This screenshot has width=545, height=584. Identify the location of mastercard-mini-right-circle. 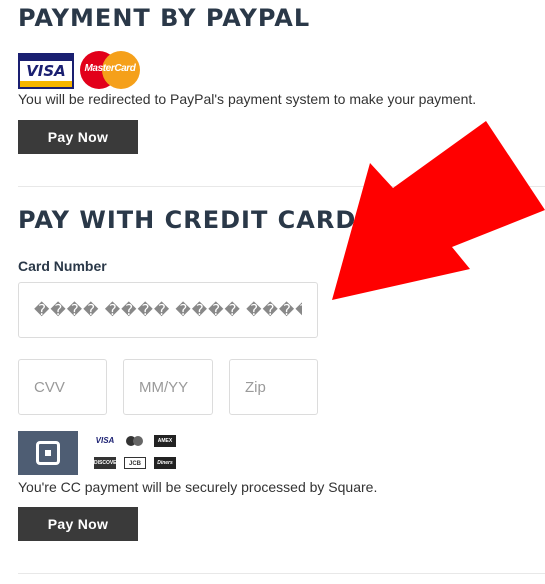
(138, 441).